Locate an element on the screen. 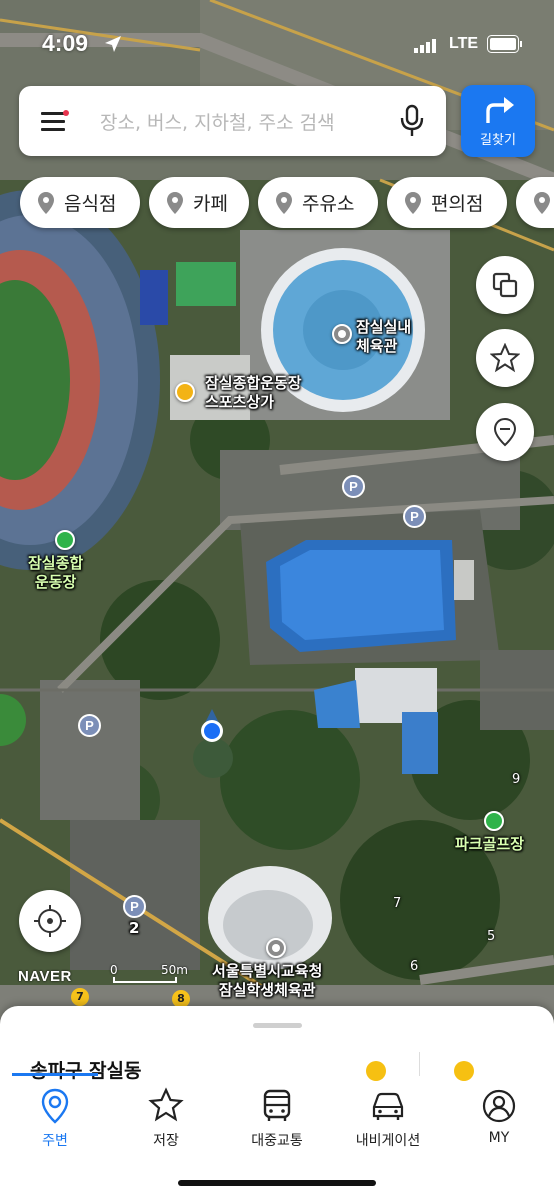 The image size is (554, 1200). stadium-label: 잠실종합 운동장 is located at coordinates (55, 573).